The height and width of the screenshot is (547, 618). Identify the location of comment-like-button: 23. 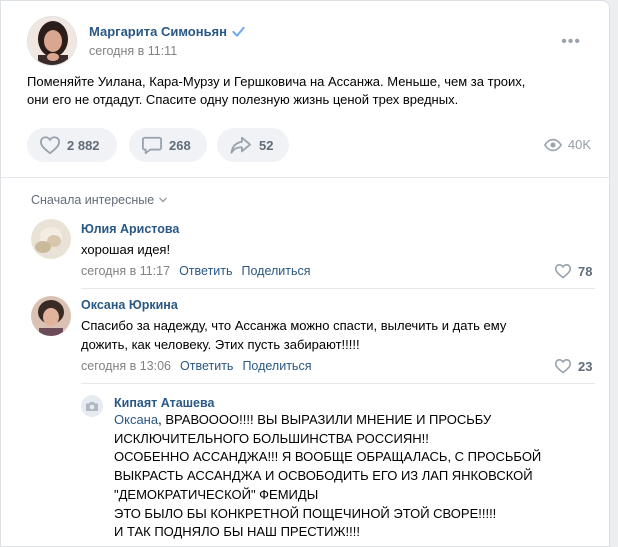
(573, 366).